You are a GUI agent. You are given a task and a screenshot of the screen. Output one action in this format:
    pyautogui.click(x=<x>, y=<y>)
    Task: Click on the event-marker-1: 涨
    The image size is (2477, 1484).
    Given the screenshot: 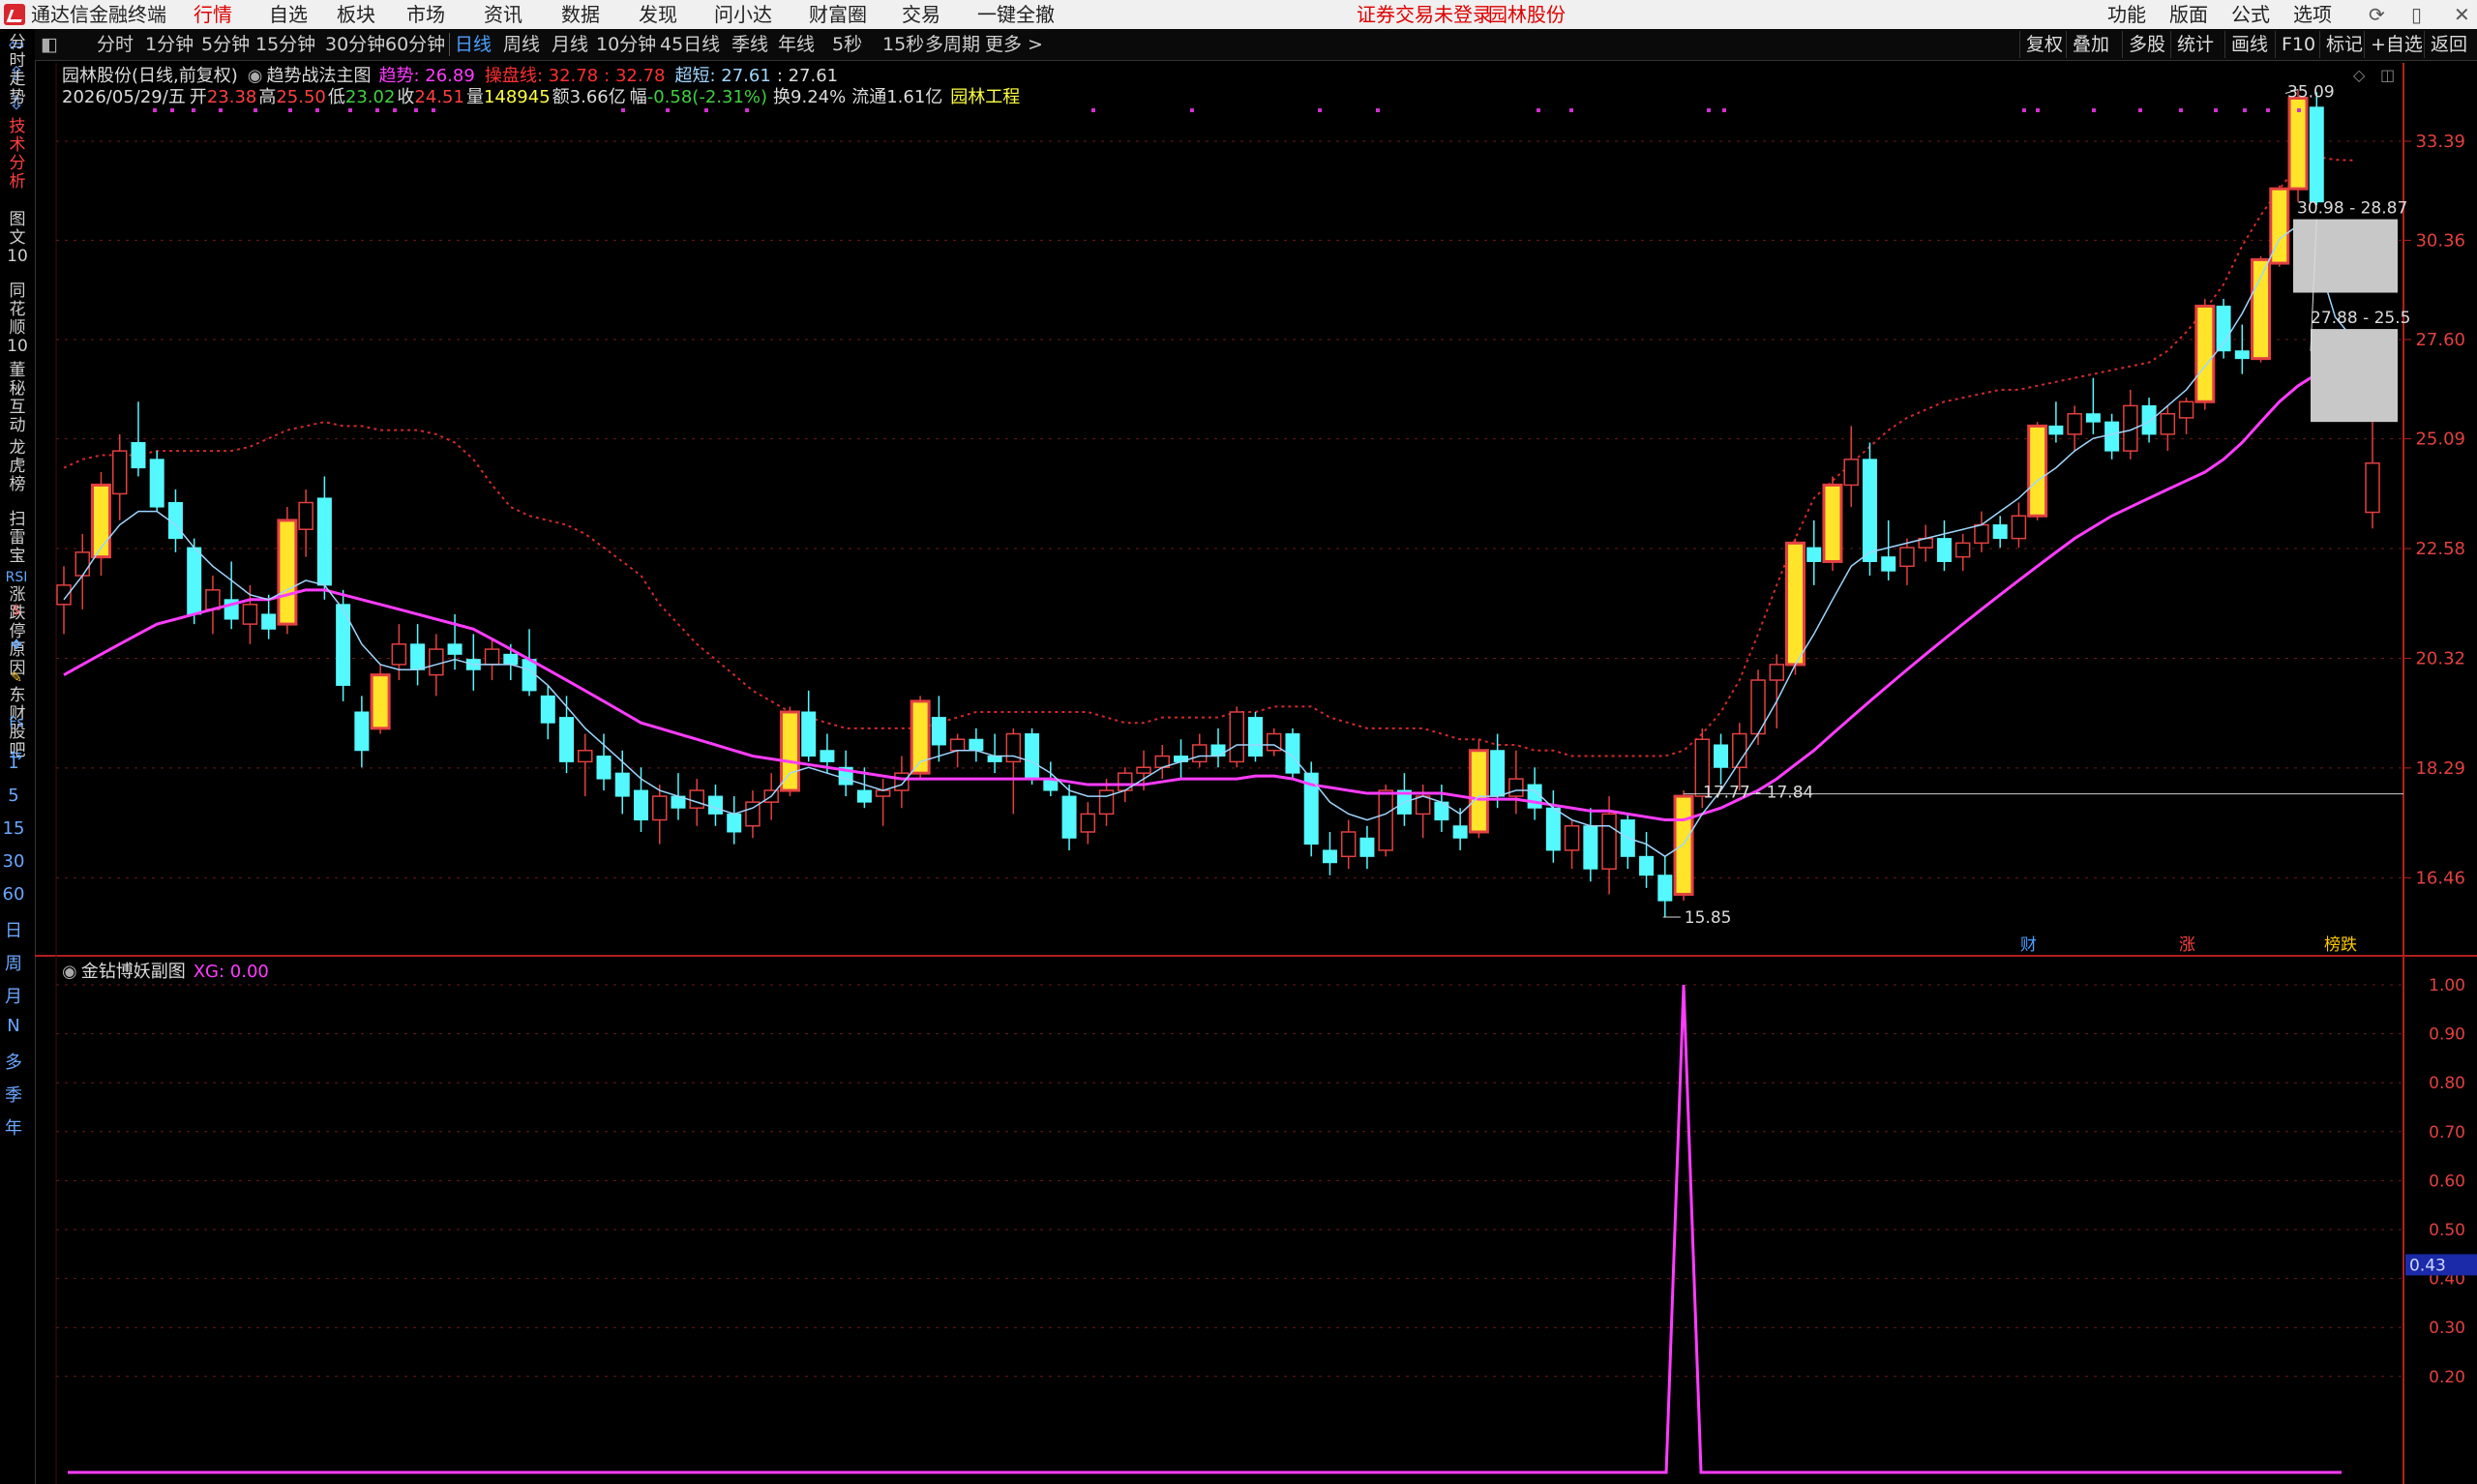 What is the action you would take?
    pyautogui.click(x=2187, y=945)
    